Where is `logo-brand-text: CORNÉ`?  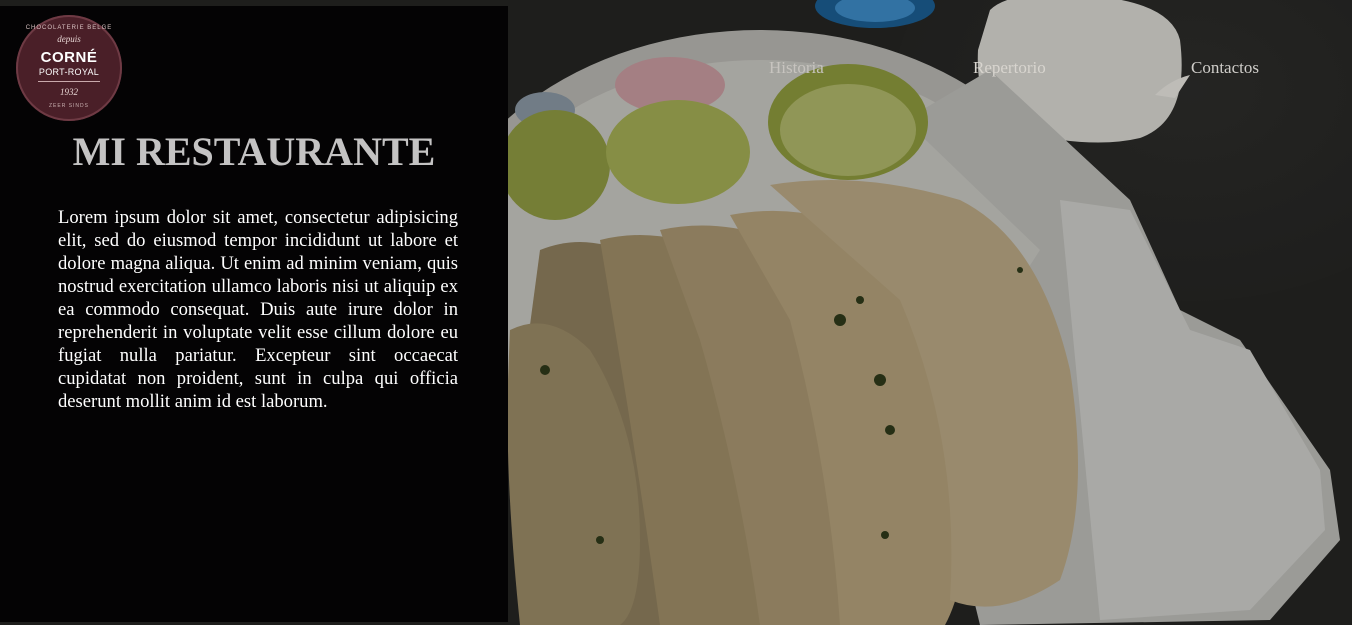 logo-brand-text: CORNÉ is located at coordinates (69, 57).